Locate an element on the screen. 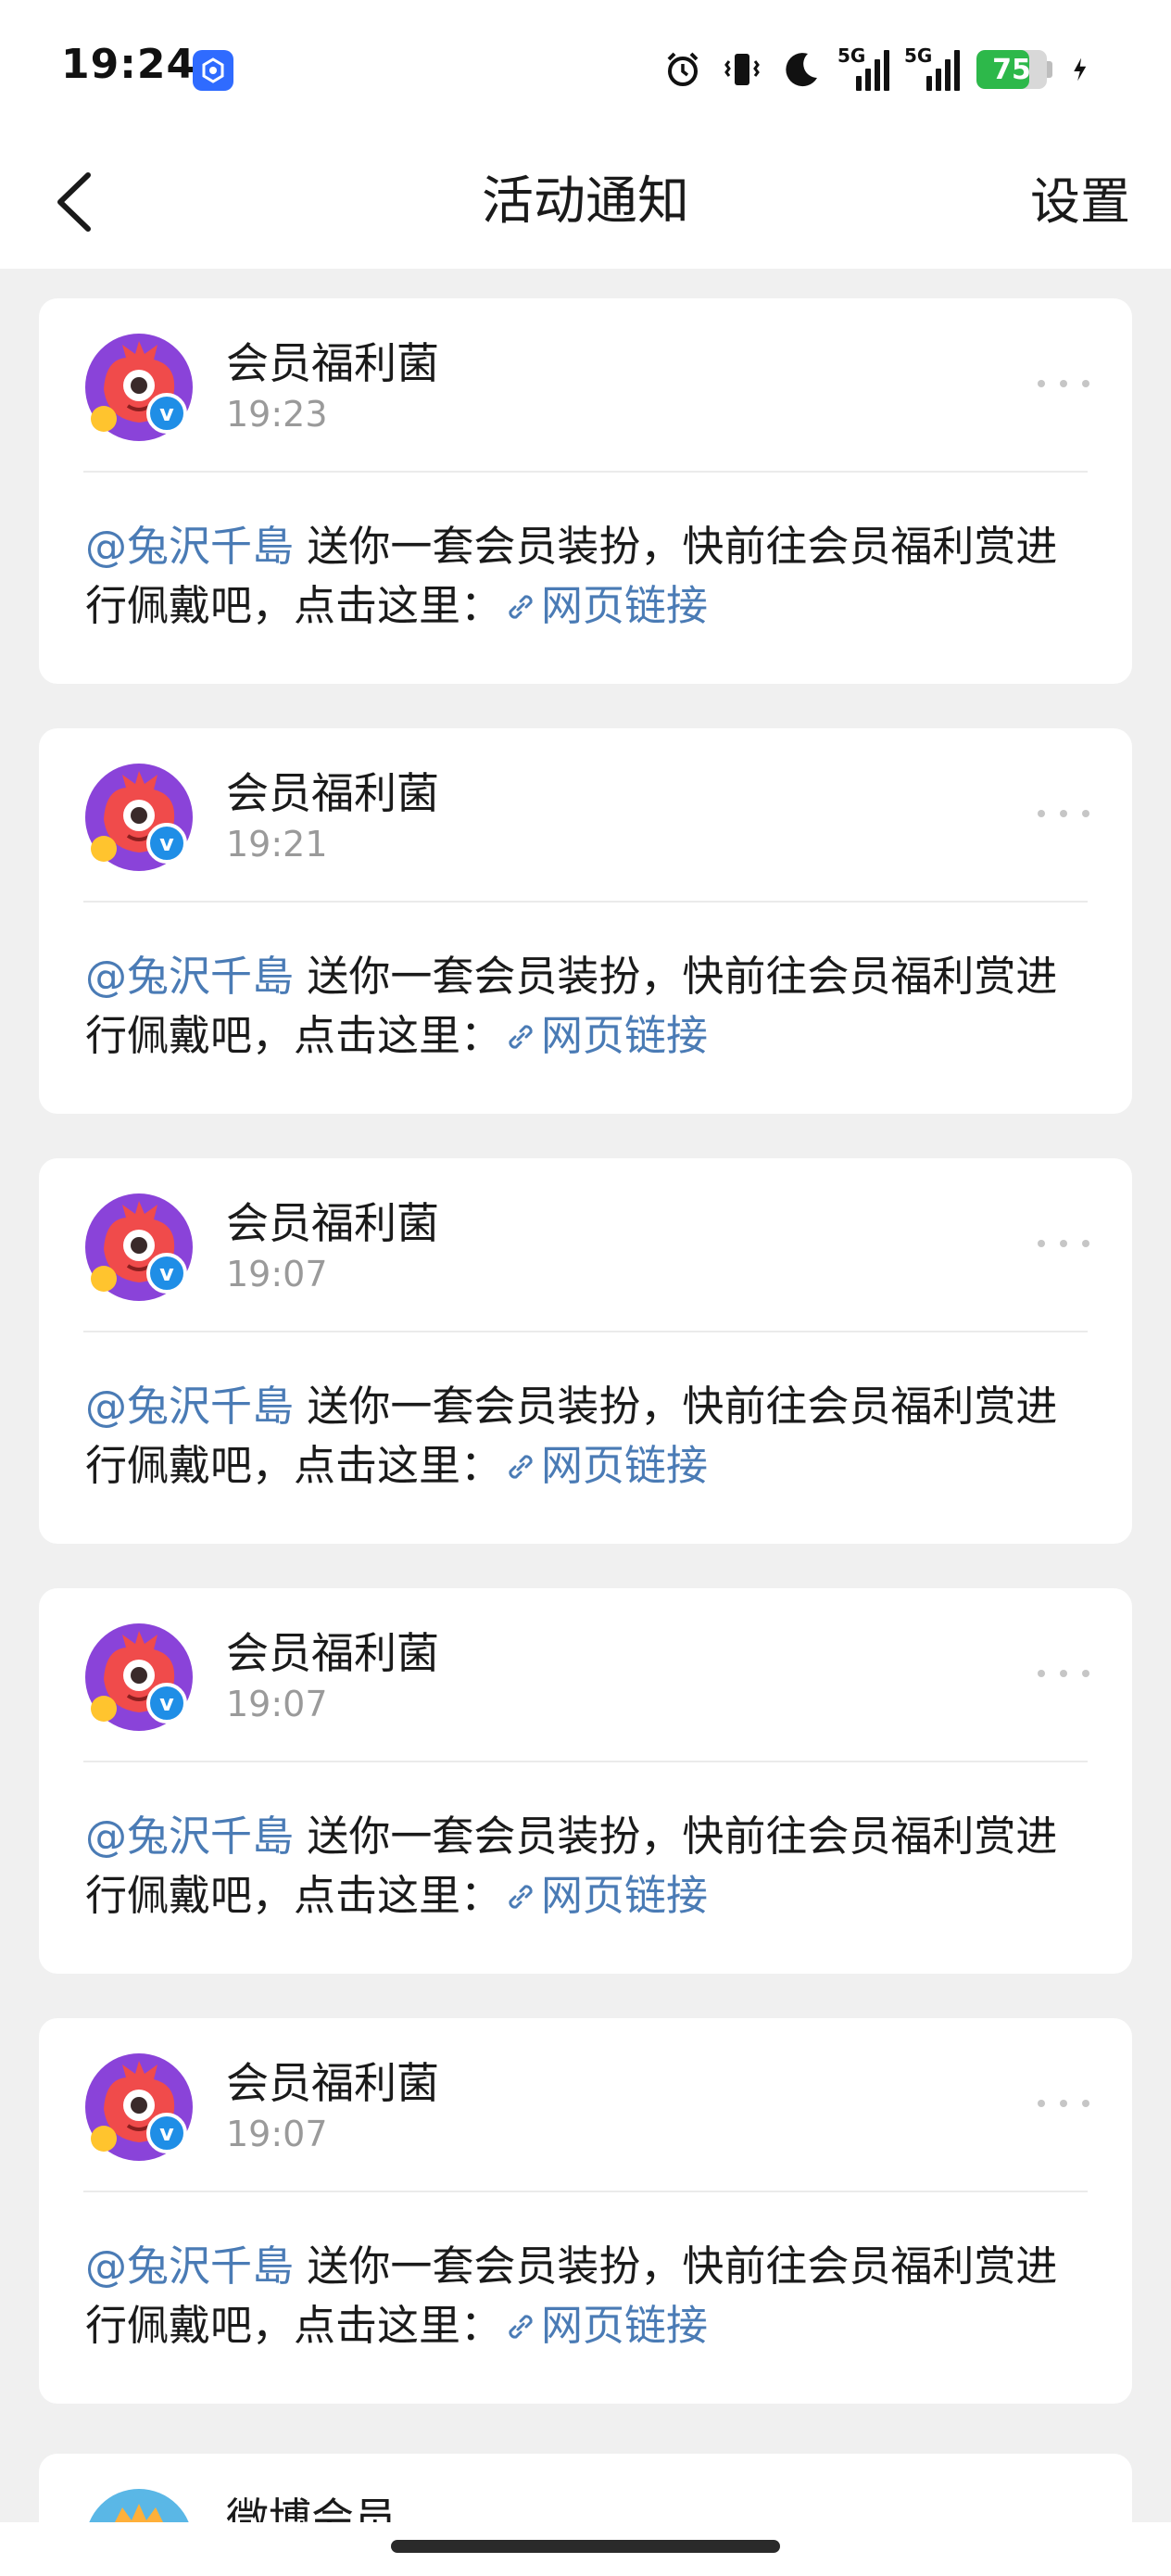 Image resolution: width=1171 pixels, height=2576 pixels. app-icon is located at coordinates (213, 70).